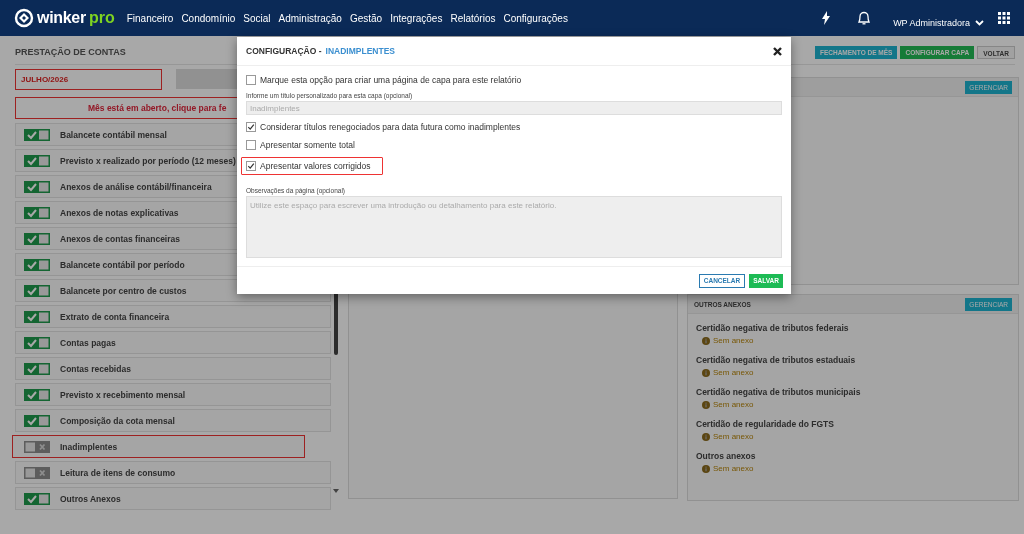  Describe the element at coordinates (173, 316) in the screenshot. I see `report-row: Extrato de conta financeira` at that location.